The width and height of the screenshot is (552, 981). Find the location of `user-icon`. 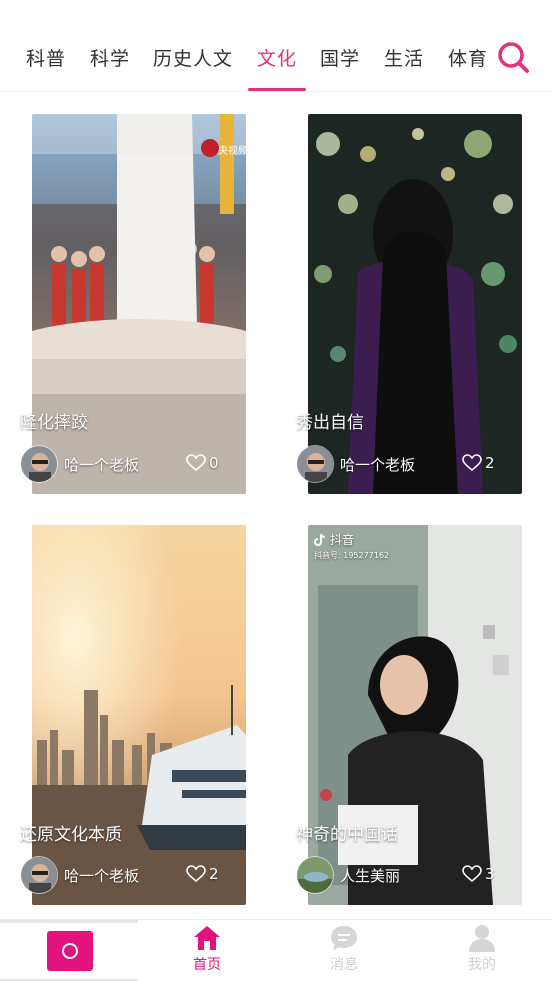

user-icon is located at coordinates (482, 938).